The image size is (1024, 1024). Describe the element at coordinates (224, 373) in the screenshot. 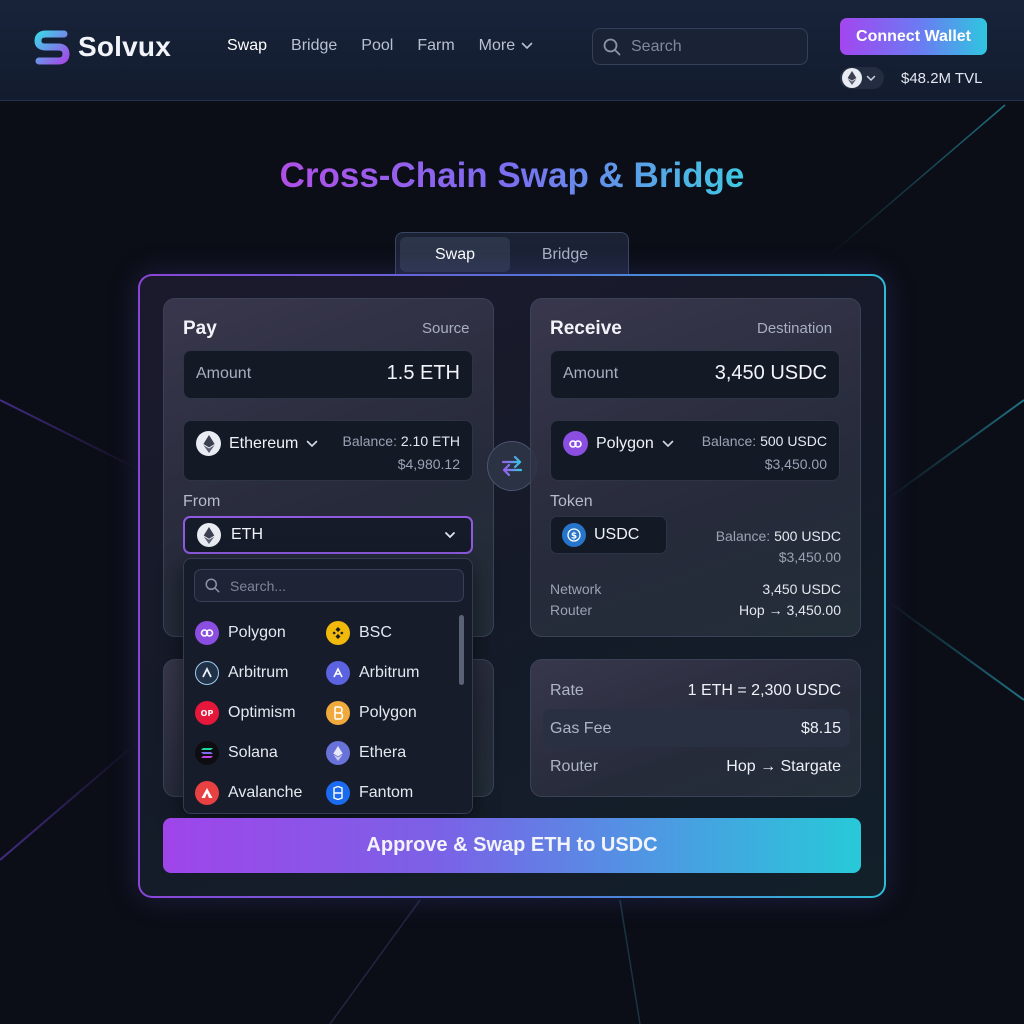

I see `pay-amount-label: Amount` at that location.